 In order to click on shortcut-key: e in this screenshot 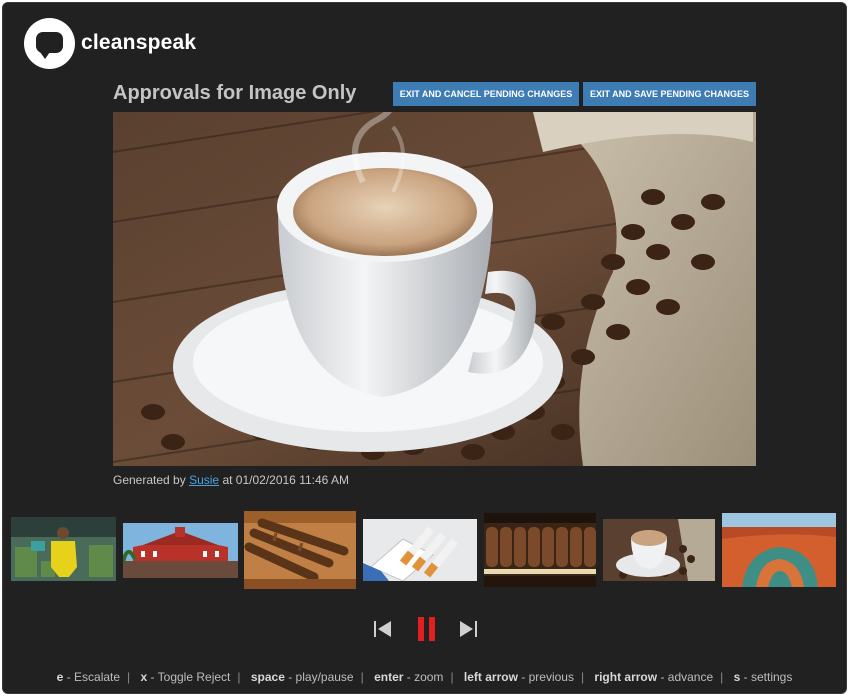, I will do `click(60, 677)`.